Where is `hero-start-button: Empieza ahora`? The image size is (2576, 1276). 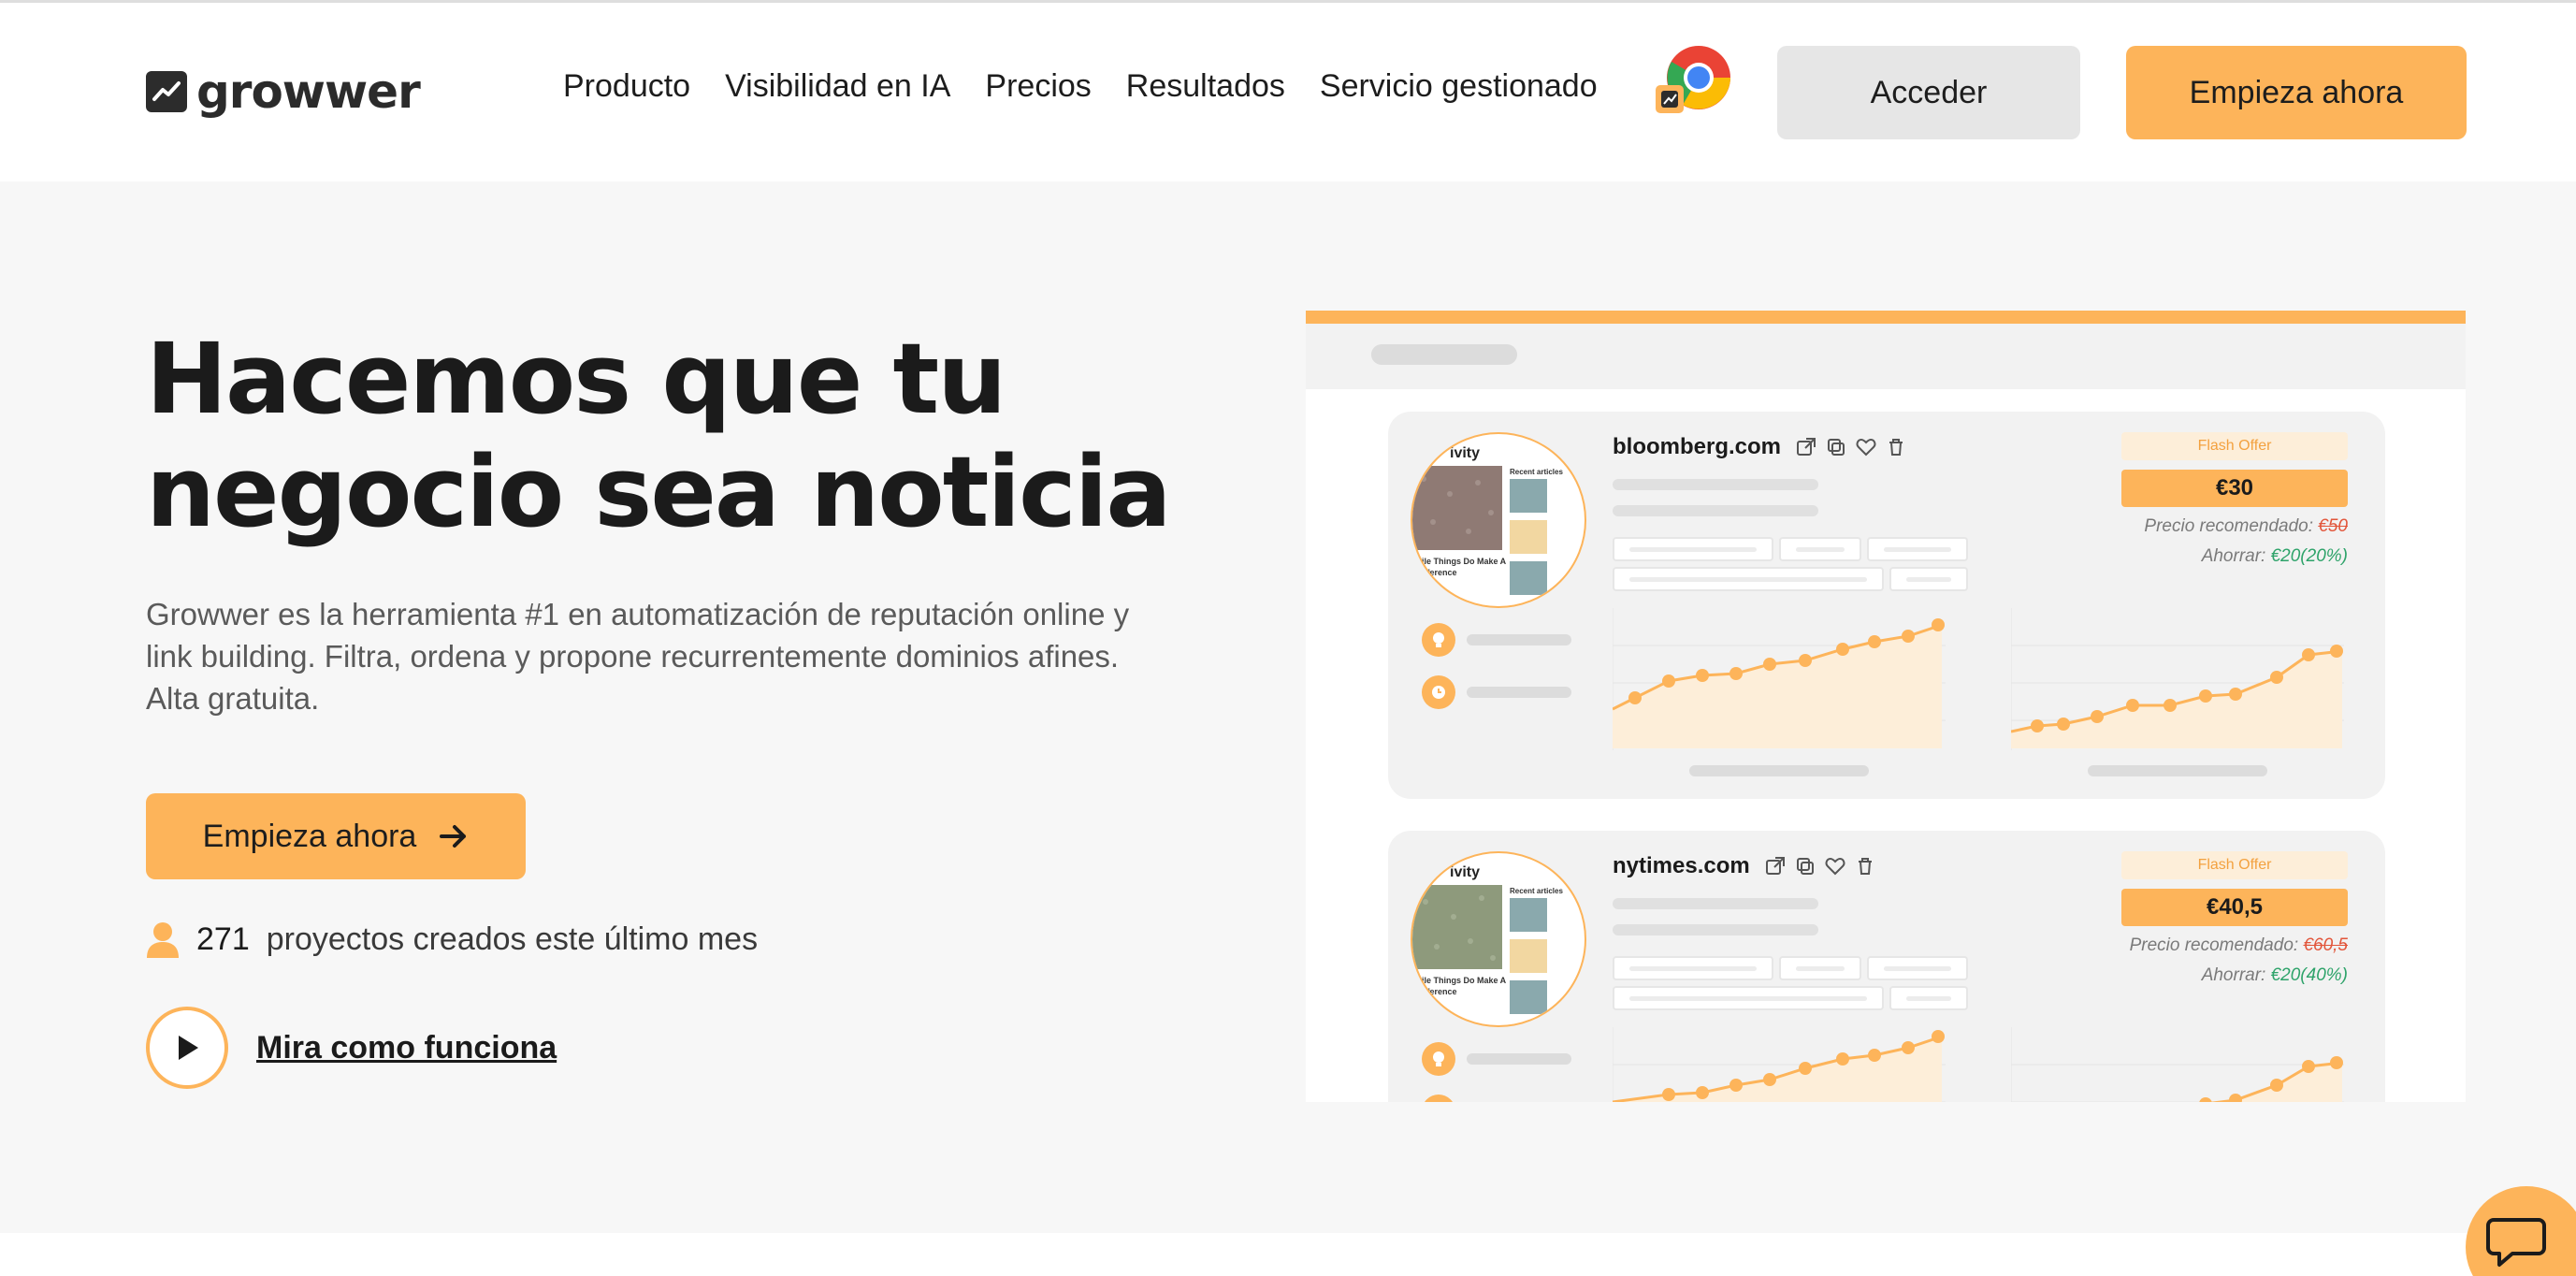 hero-start-button: Empieza ahora is located at coordinates (336, 836).